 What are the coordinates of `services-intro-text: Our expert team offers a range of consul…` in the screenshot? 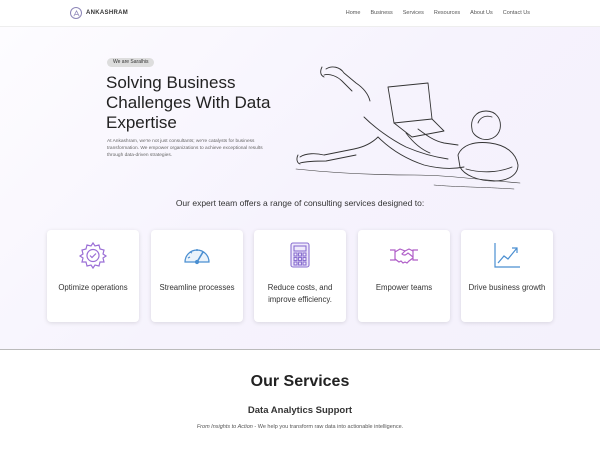 It's located at (300, 203).